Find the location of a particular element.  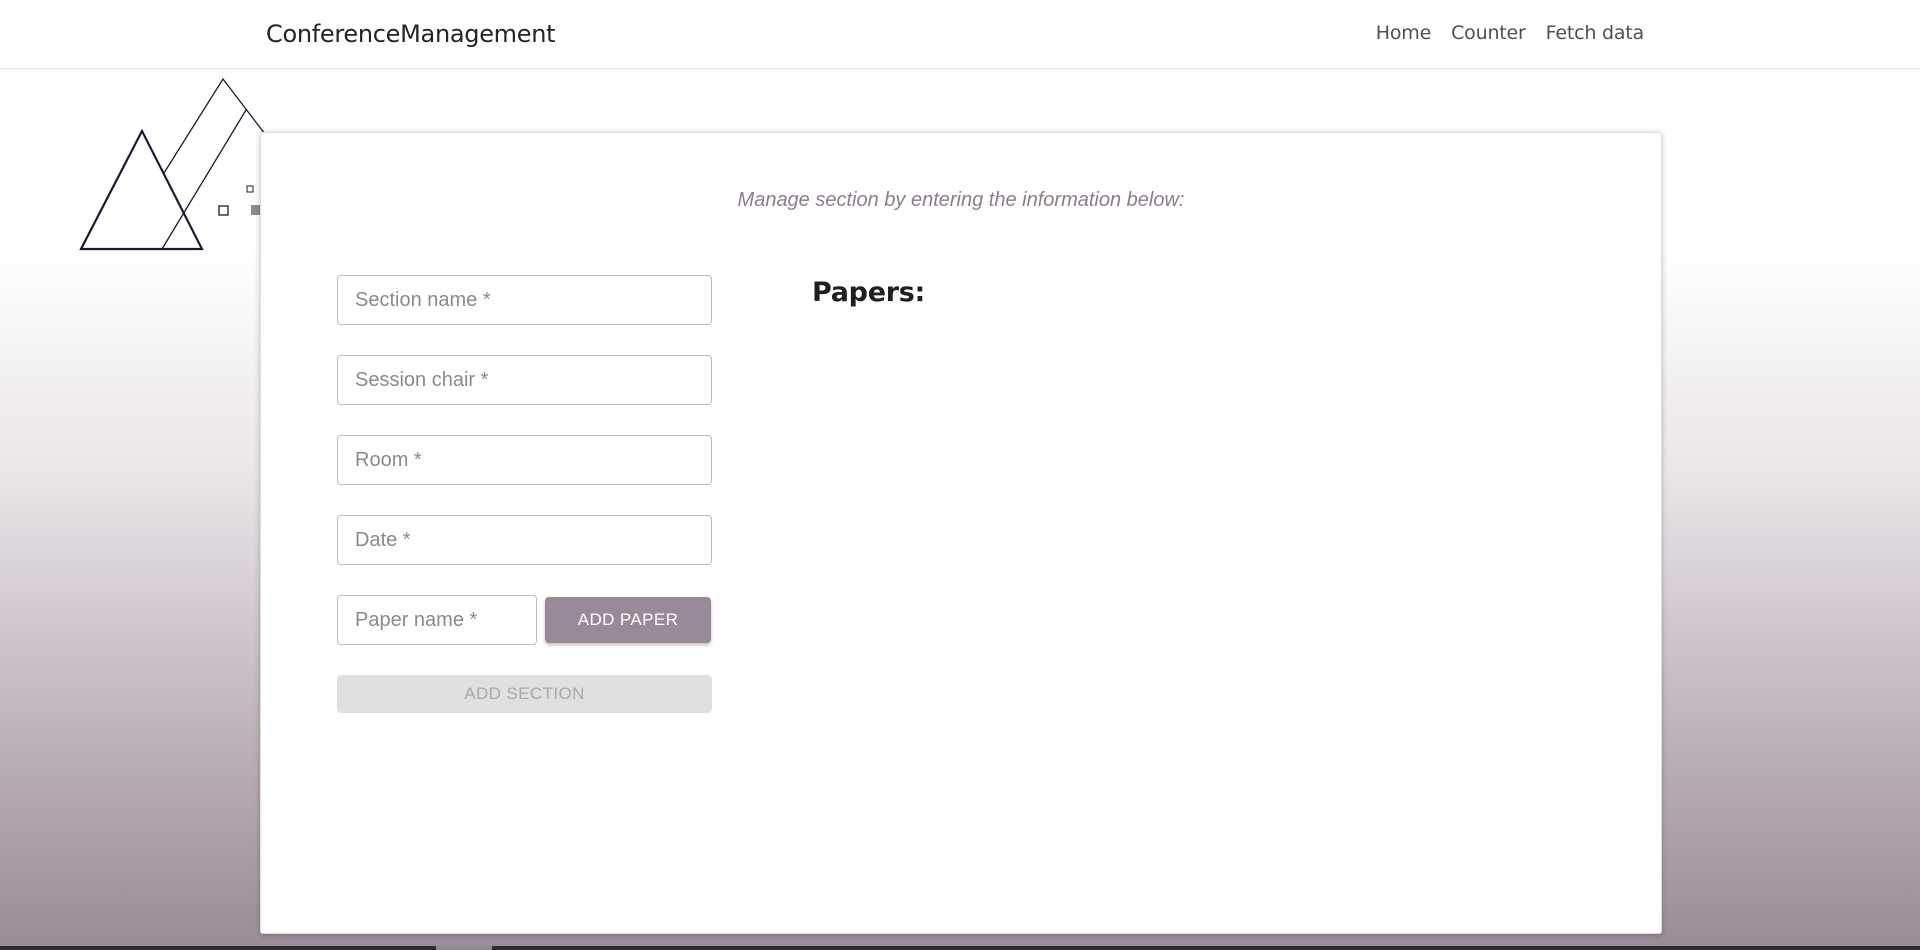

nav-counter-link: Counter is located at coordinates (1488, 33).